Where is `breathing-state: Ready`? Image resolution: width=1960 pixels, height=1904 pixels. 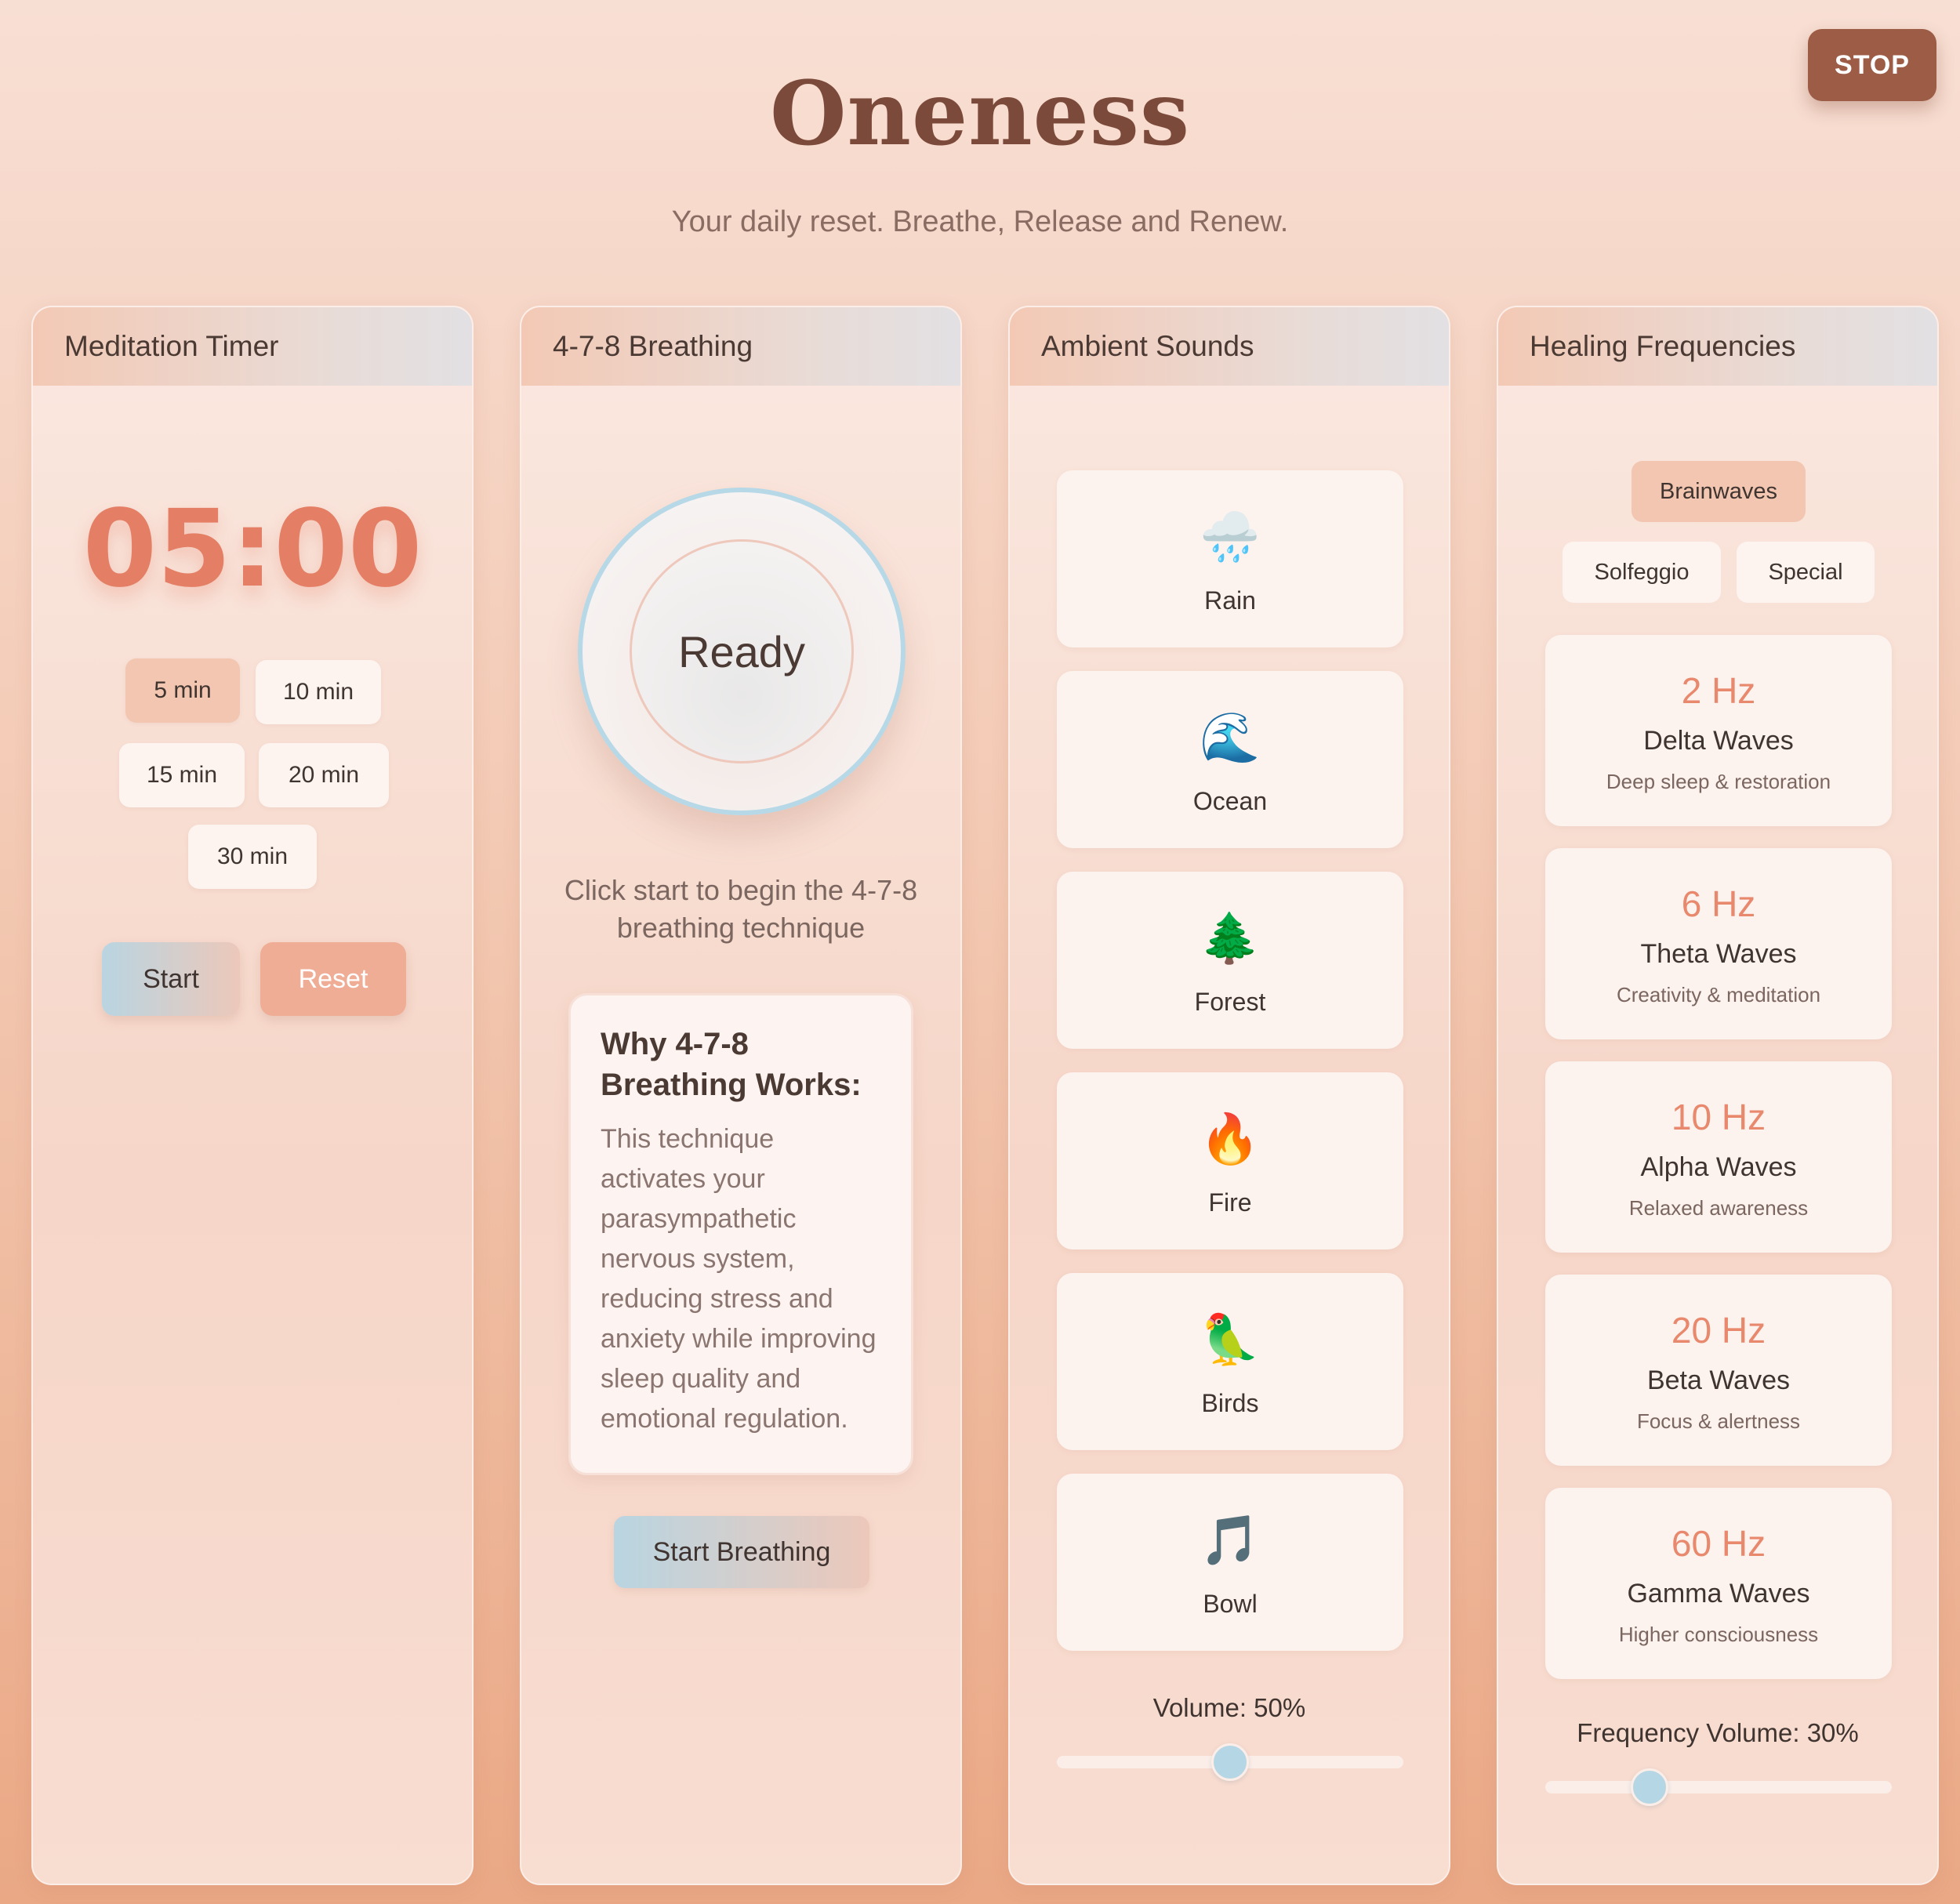 breathing-state: Ready is located at coordinates (742, 651).